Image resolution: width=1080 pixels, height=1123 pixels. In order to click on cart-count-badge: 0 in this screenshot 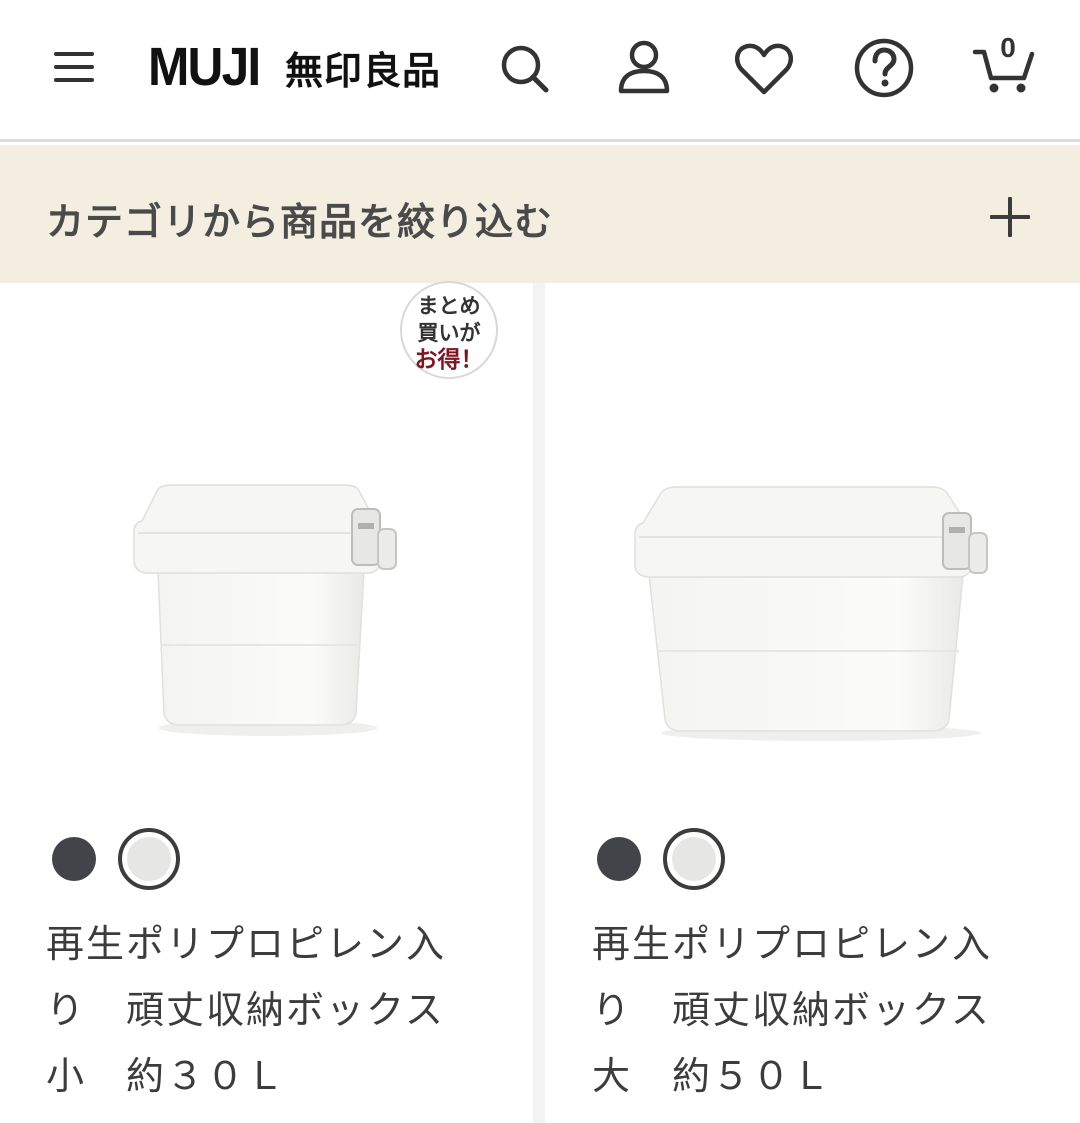, I will do `click(1008, 47)`.